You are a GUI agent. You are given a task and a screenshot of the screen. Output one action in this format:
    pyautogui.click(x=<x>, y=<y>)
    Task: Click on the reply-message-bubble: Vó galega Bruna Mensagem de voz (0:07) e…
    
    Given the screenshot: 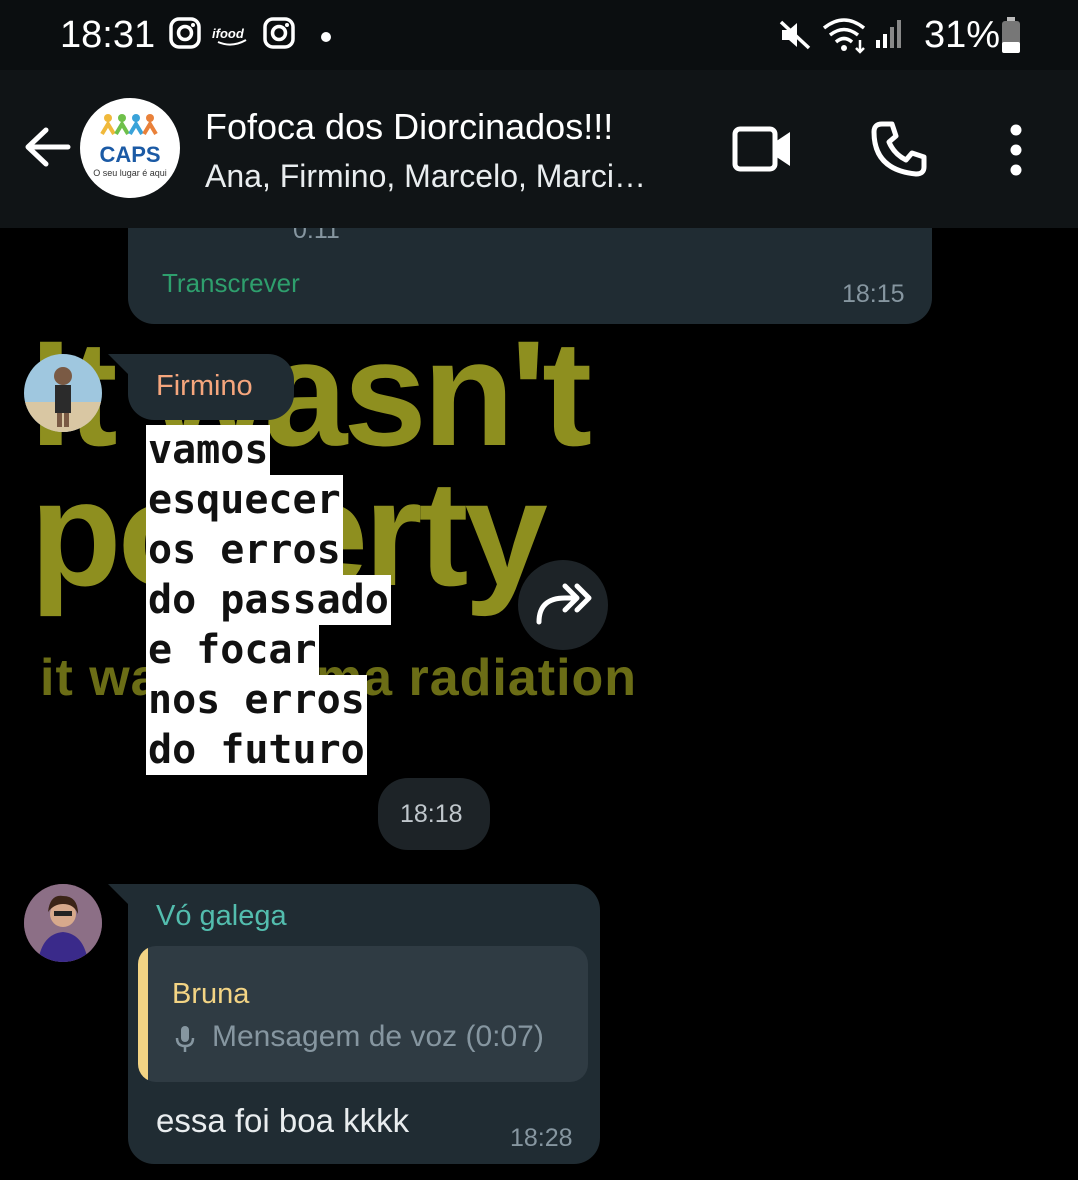 What is the action you would take?
    pyautogui.click(x=364, y=1024)
    